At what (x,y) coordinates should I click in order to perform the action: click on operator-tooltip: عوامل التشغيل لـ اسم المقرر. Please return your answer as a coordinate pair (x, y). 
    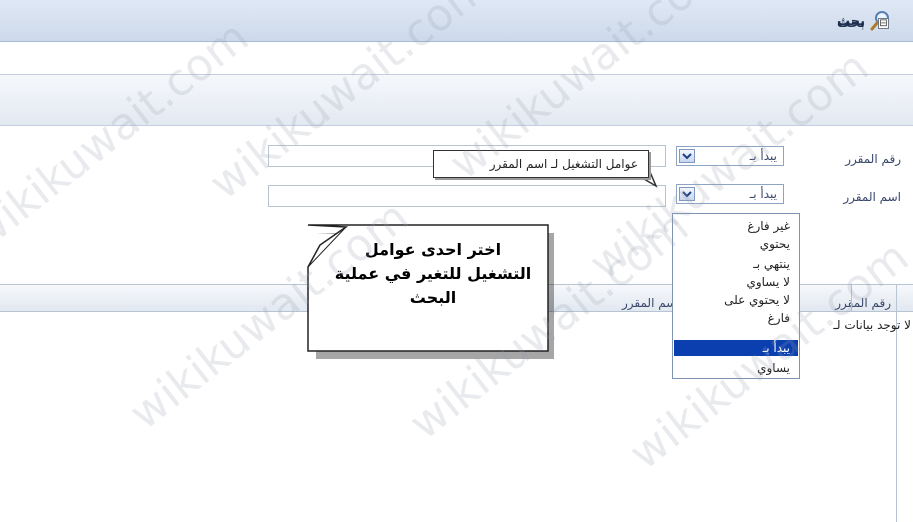
    Looking at the image, I should click on (541, 164).